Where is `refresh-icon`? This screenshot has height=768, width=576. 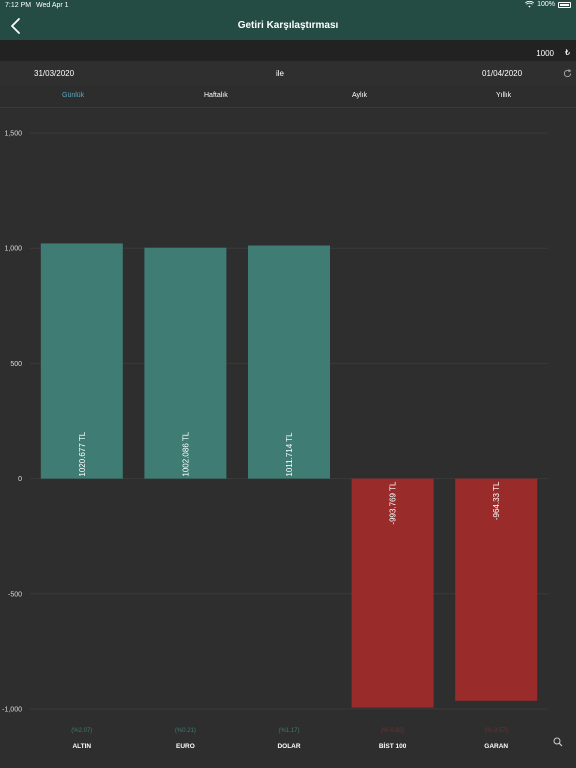 refresh-icon is located at coordinates (567, 73).